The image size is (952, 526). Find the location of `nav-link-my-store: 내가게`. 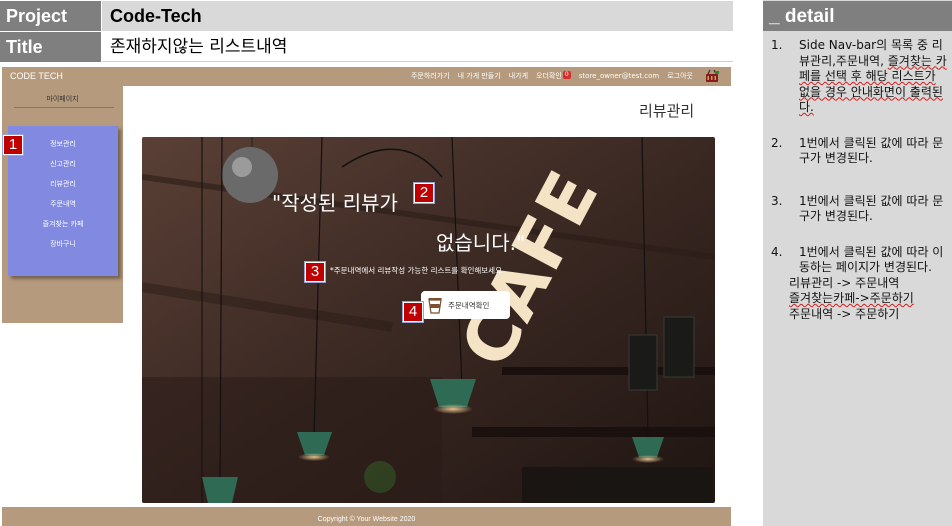

nav-link-my-store: 내가게 is located at coordinates (518, 76).